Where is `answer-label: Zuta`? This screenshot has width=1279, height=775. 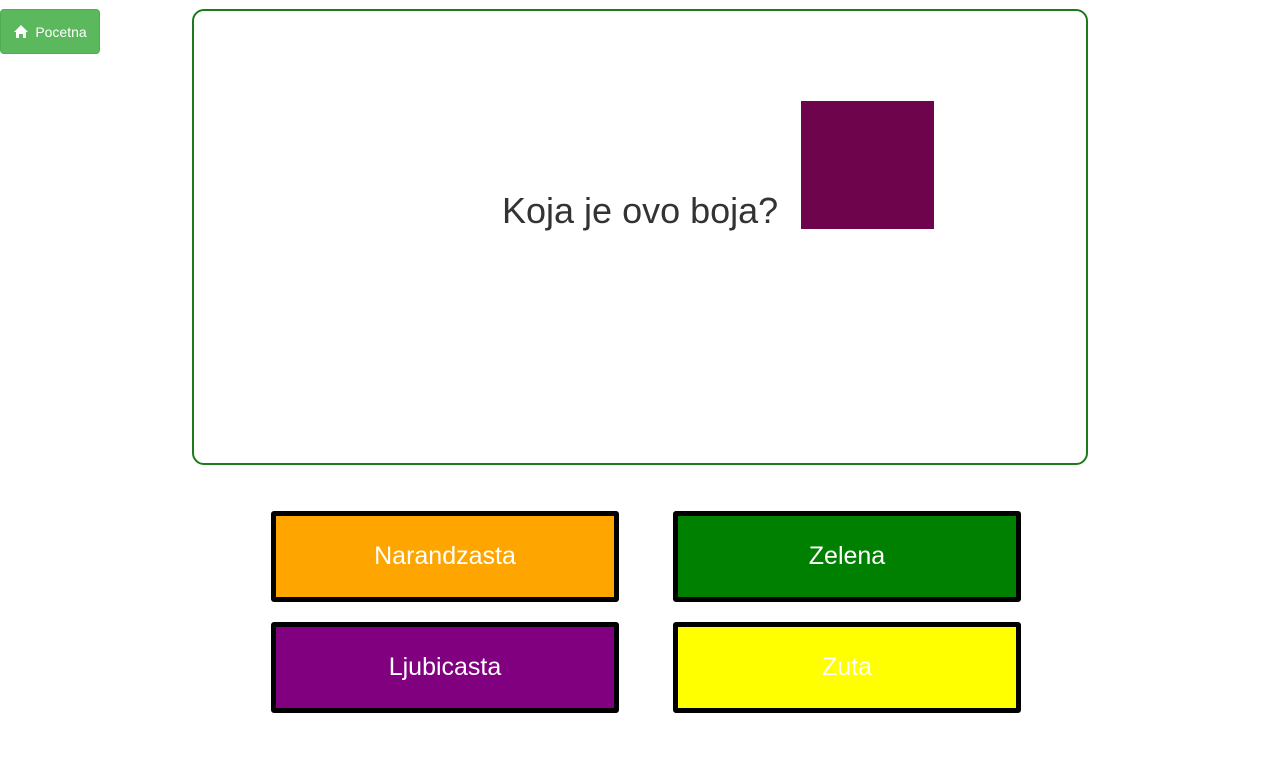
answer-label: Zuta is located at coordinates (847, 667).